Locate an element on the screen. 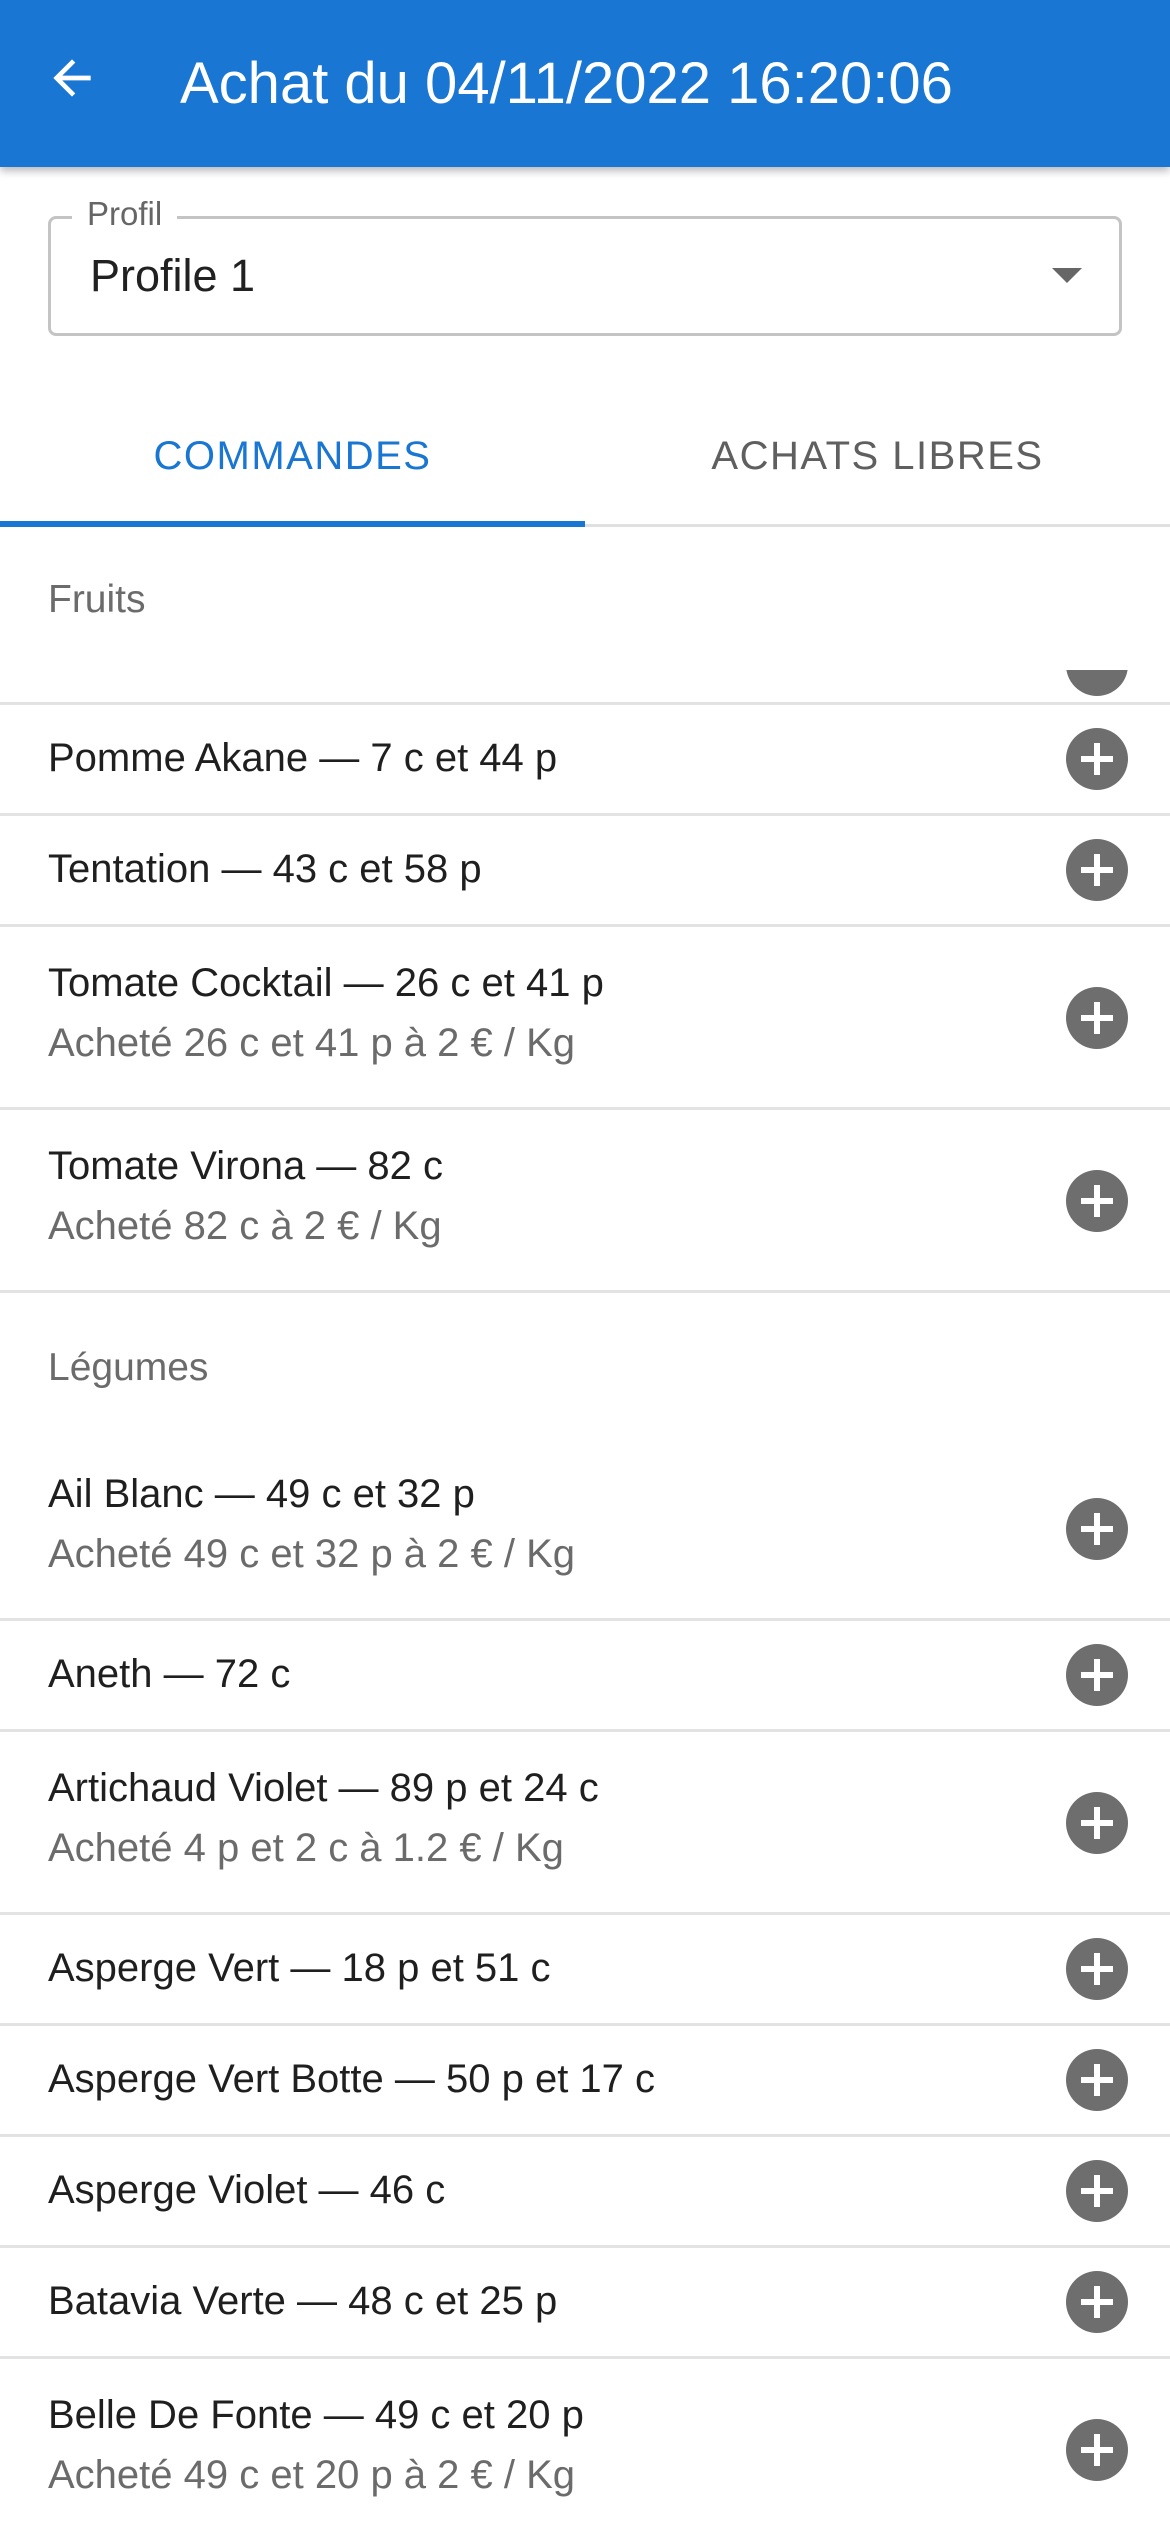 The image size is (1170, 2532). back-button is located at coordinates (72, 78).